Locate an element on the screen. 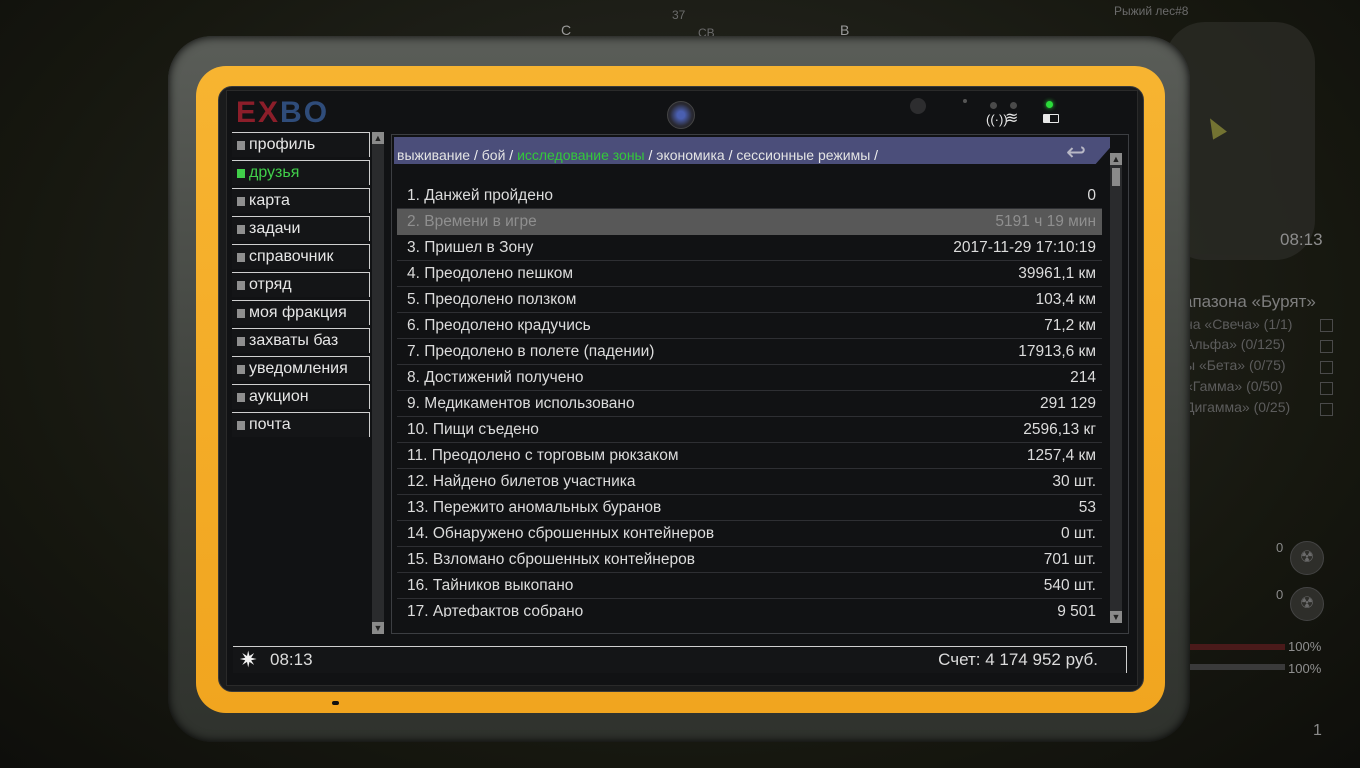  list-item: 4. Преодолено пешком 39961,1 км is located at coordinates (749, 274).